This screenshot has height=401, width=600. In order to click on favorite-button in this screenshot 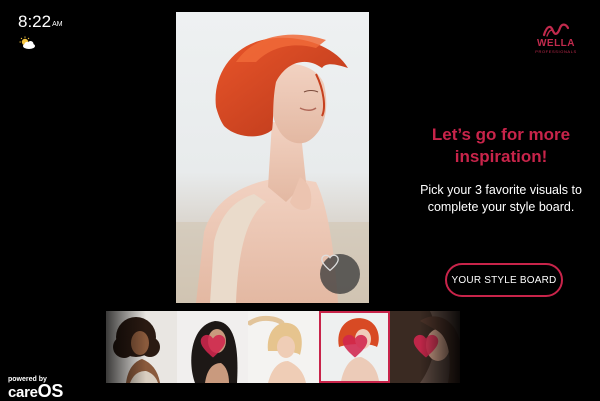, I will do `click(340, 274)`.